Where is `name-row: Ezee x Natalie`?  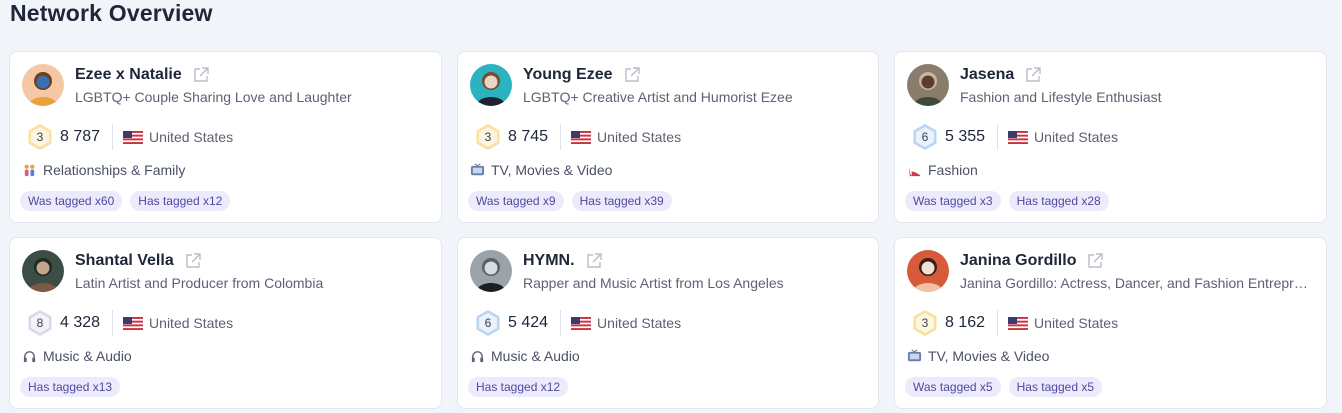
name-row: Ezee x Natalie is located at coordinates (142, 75).